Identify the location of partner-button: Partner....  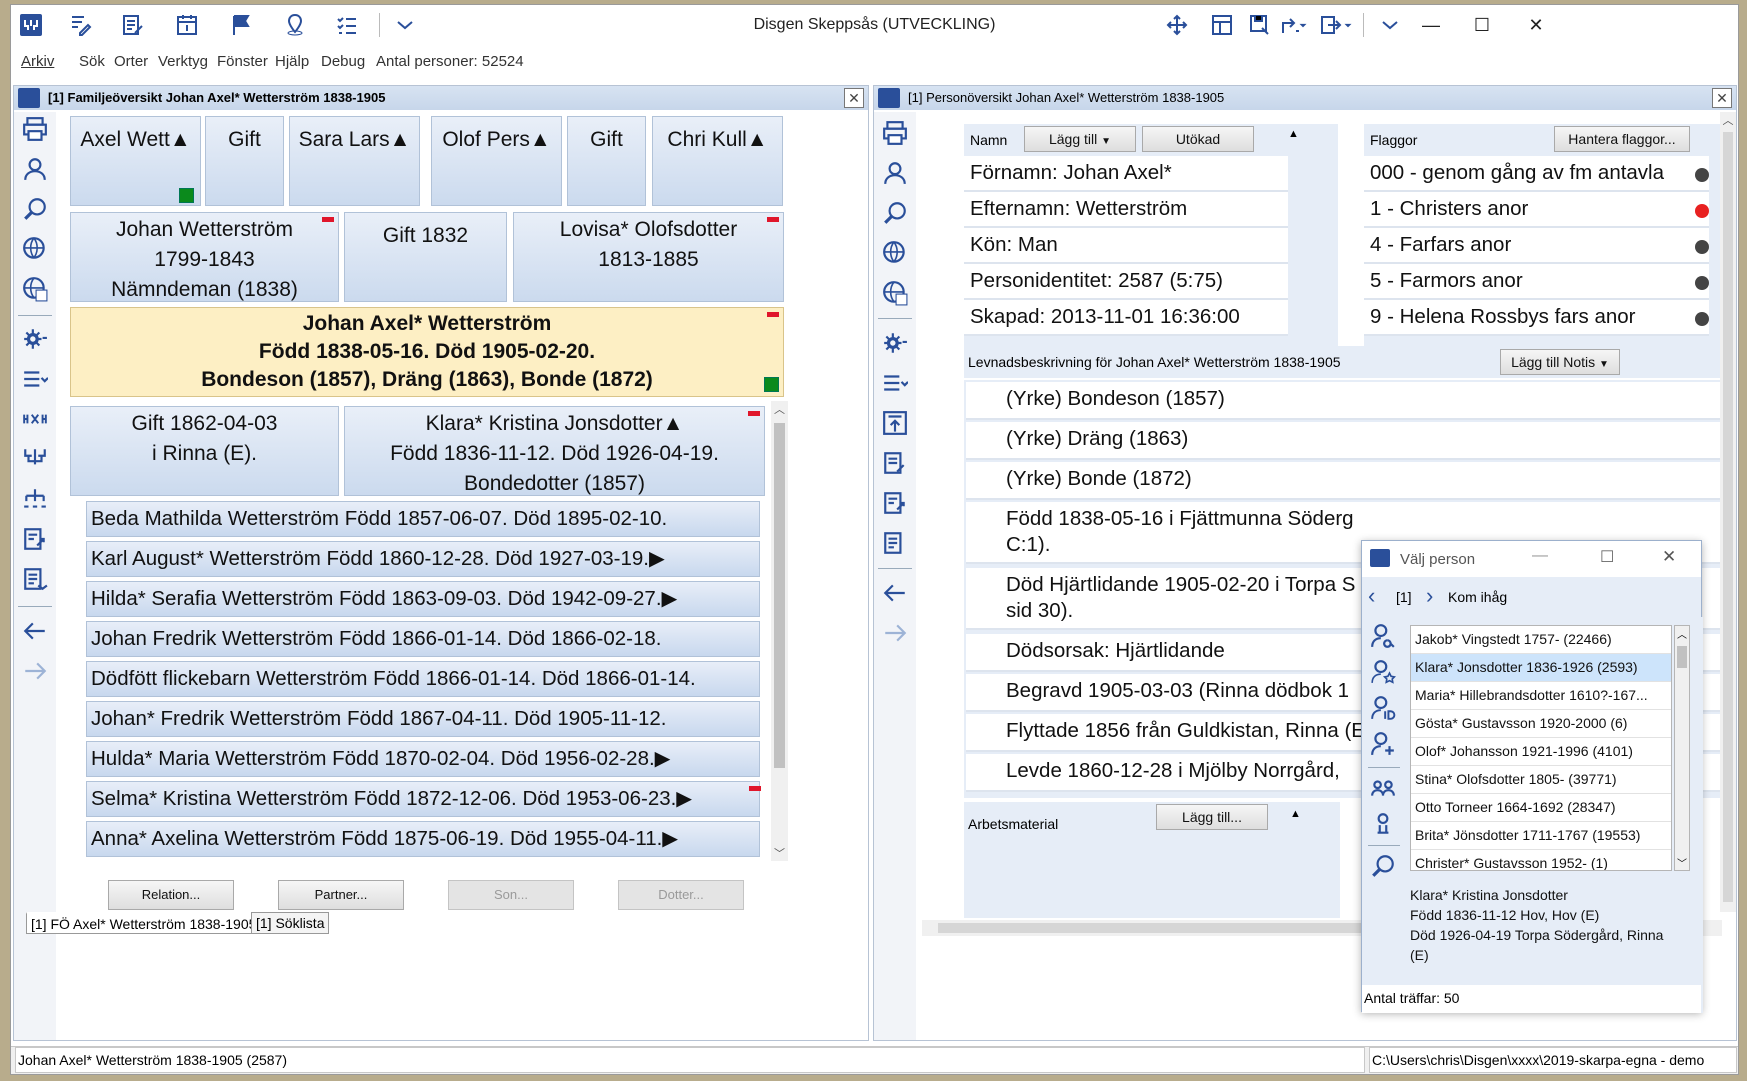
(341, 895).